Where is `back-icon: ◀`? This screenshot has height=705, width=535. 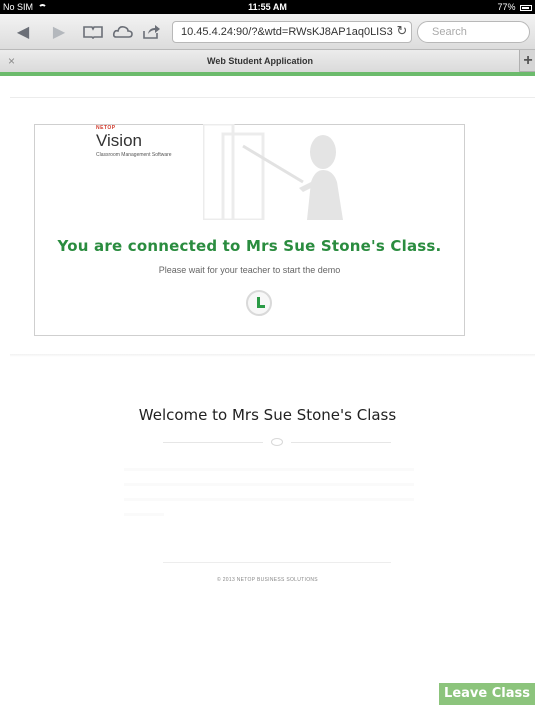 back-icon: ◀ is located at coordinates (23, 32).